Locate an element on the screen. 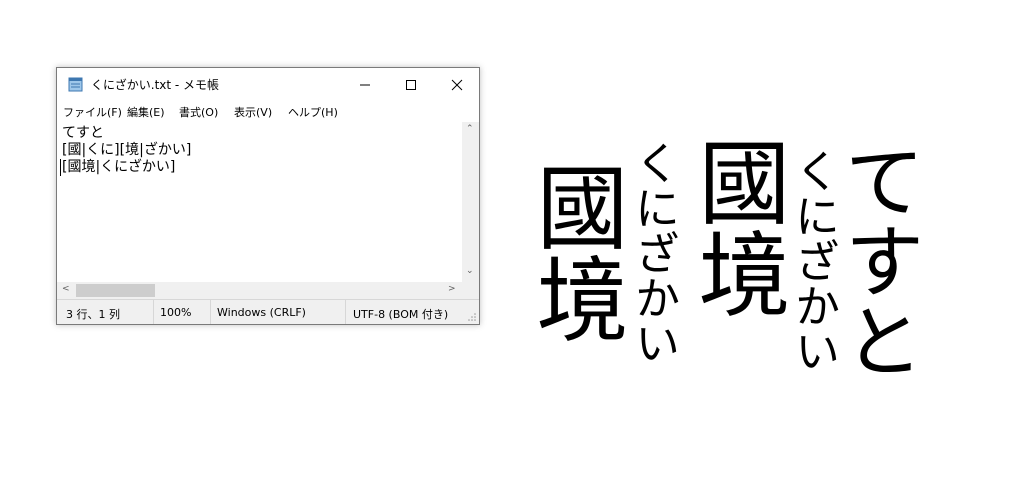 This screenshot has width=1024, height=495. minimize-icon is located at coordinates (365, 84).